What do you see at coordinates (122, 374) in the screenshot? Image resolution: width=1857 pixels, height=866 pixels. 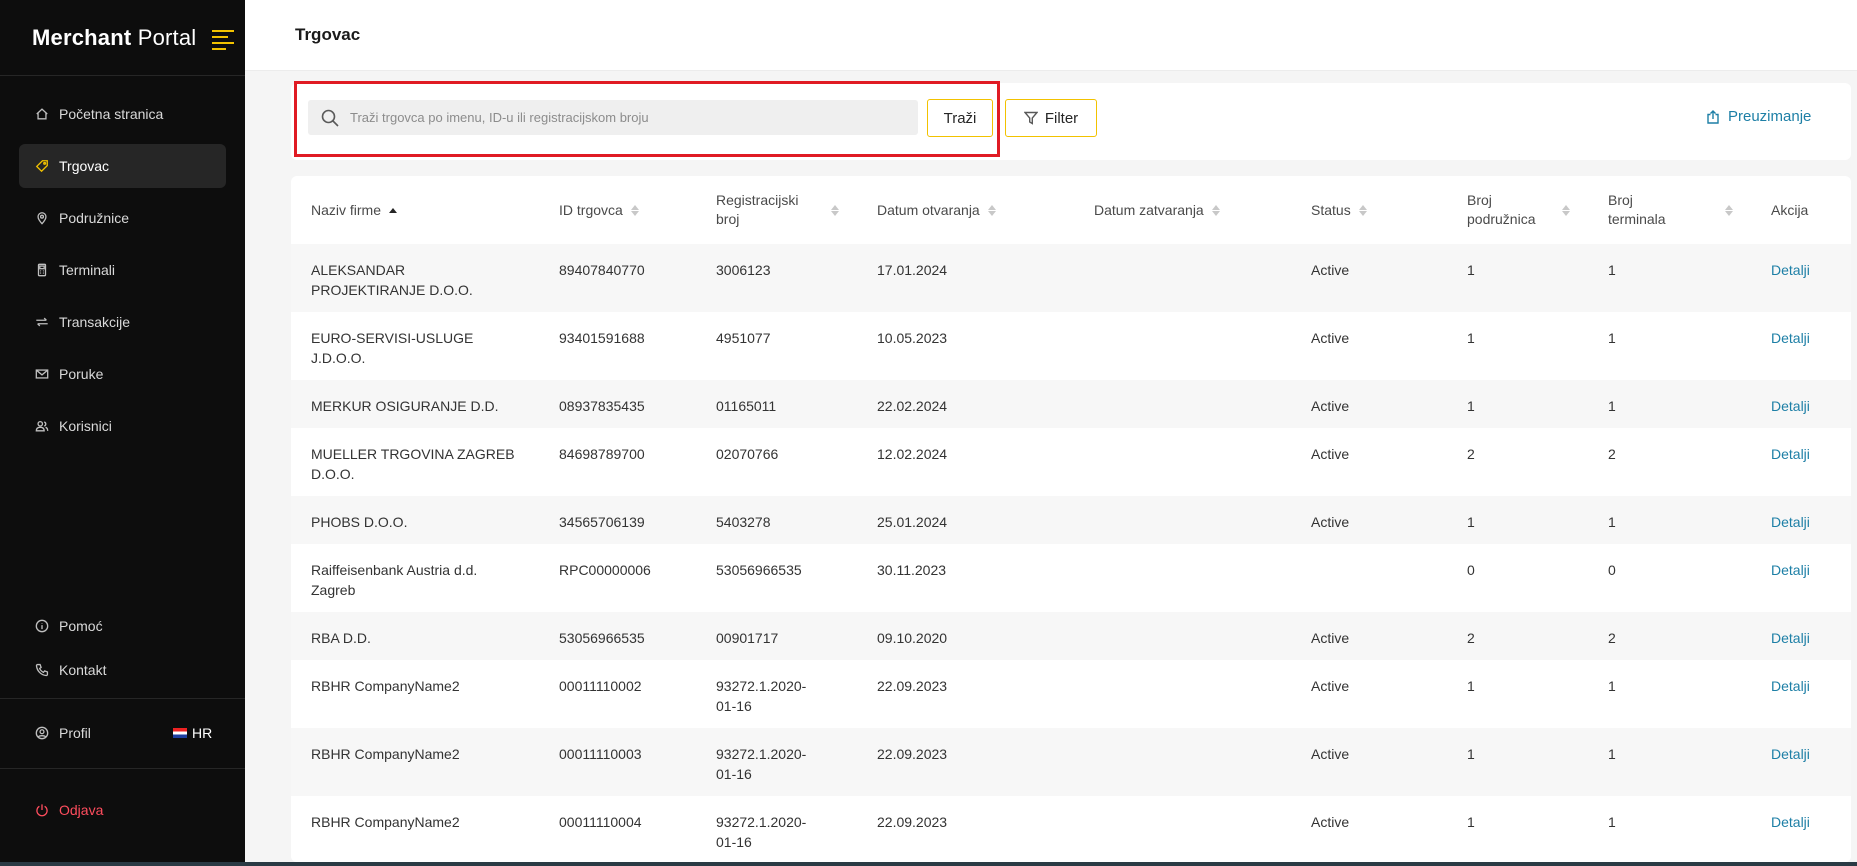 I see `sidebar-item-poruke: Poruke` at bounding box center [122, 374].